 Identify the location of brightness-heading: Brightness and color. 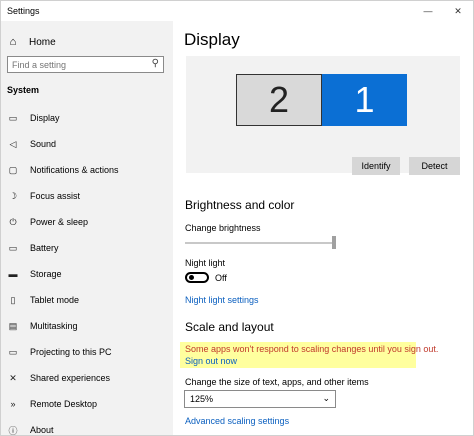
(240, 205).